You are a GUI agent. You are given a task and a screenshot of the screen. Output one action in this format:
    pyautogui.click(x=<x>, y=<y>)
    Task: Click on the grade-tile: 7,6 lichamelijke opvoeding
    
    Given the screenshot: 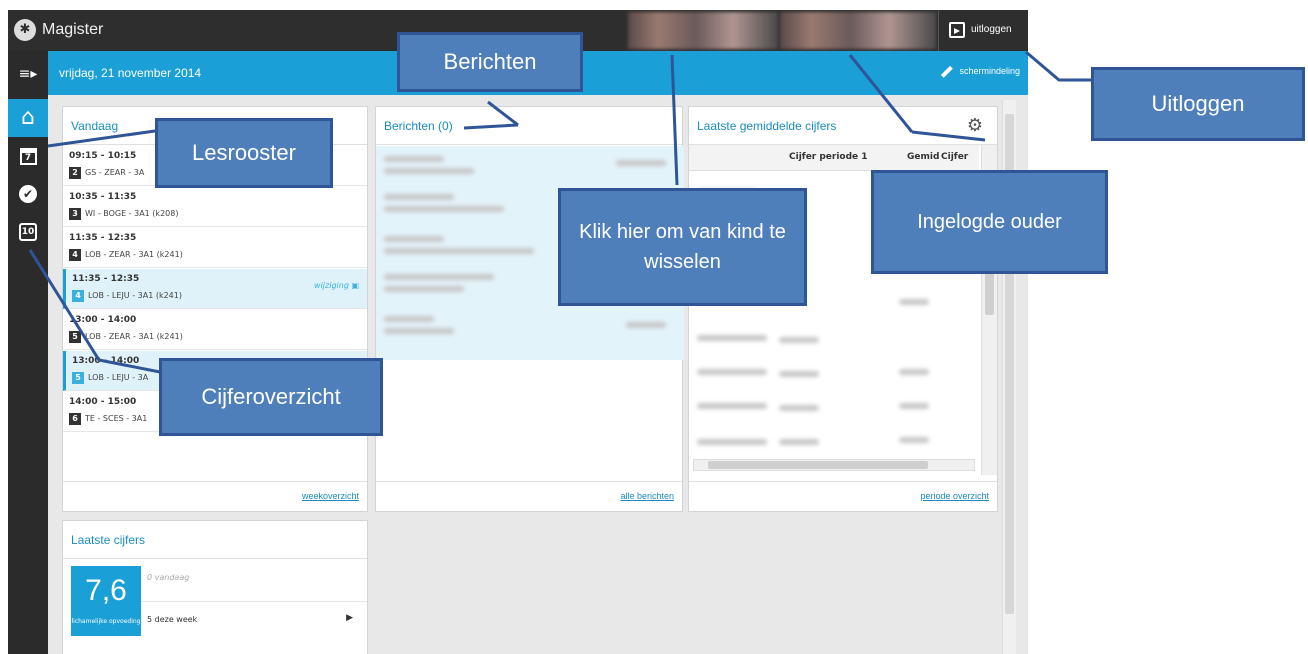 What is the action you would take?
    pyautogui.click(x=106, y=601)
    